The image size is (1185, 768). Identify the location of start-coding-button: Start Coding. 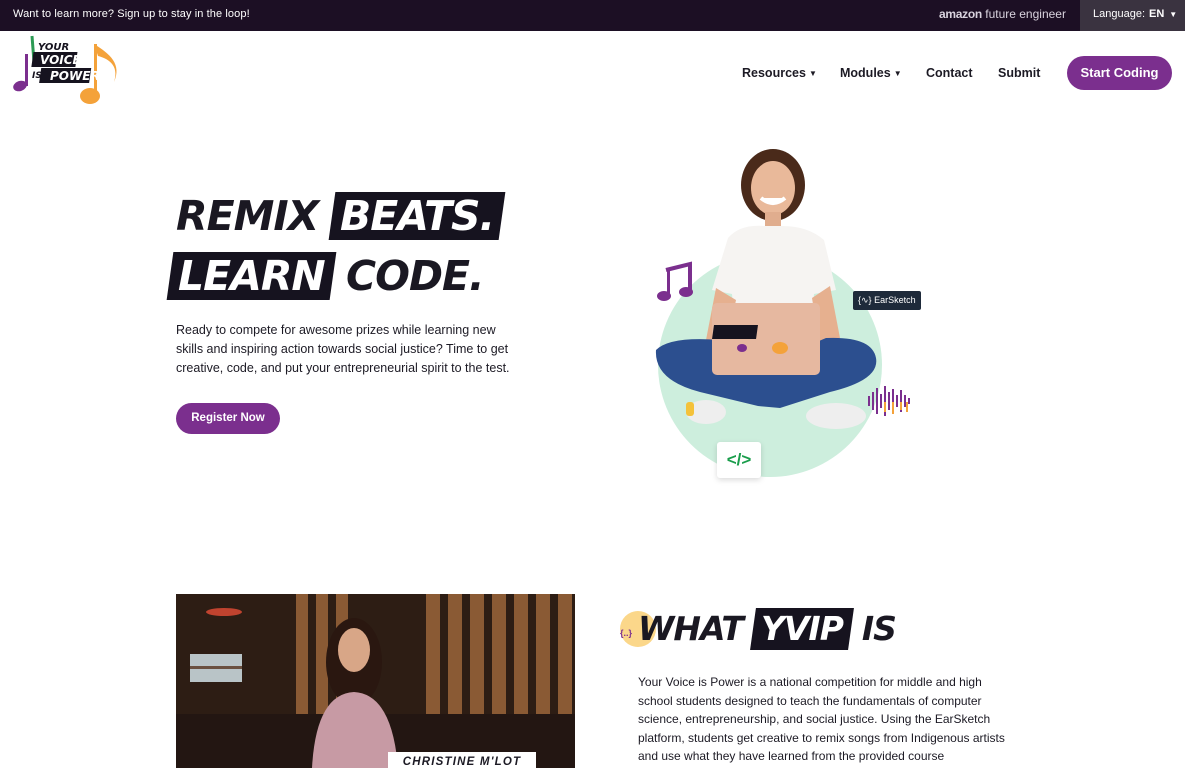
(1119, 73).